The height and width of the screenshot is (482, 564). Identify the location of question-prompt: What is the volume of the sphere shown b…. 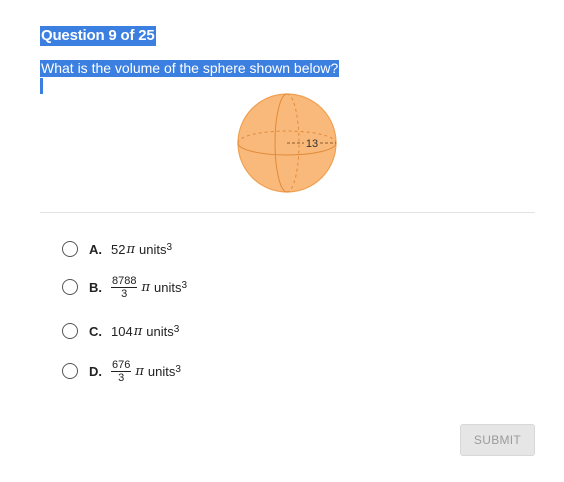
(190, 68).